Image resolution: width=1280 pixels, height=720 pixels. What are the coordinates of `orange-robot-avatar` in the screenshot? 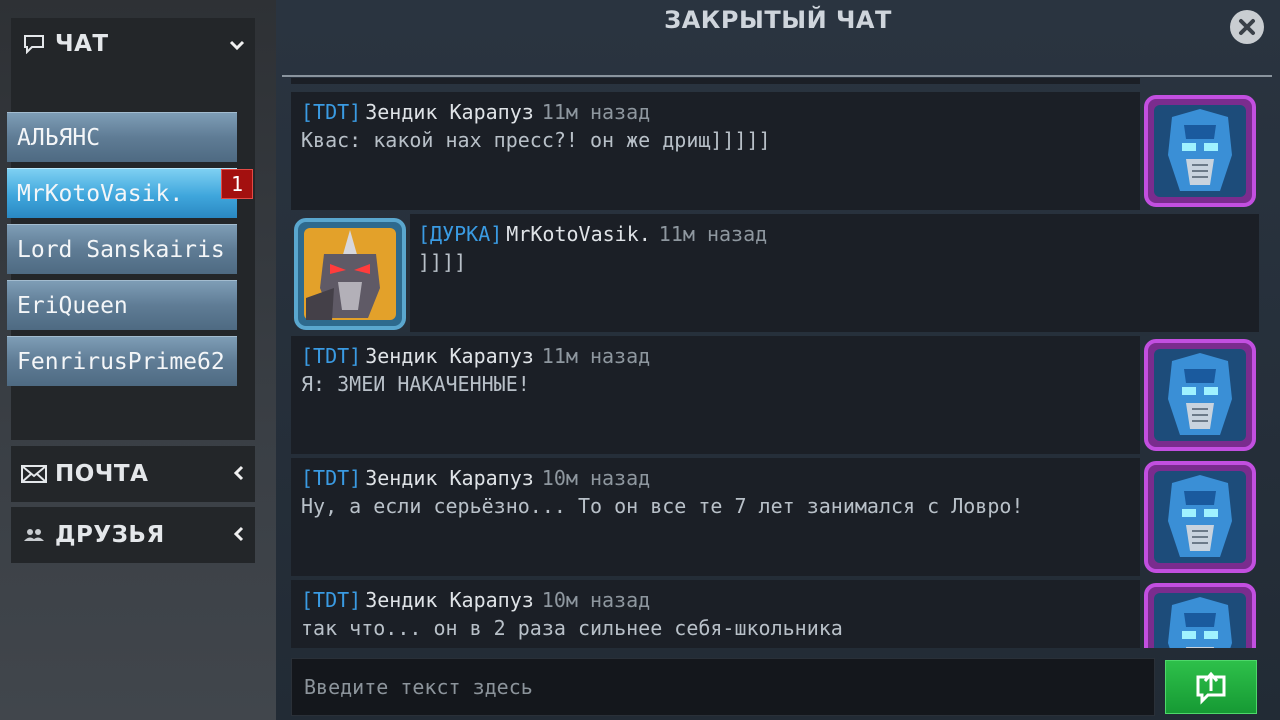 It's located at (350, 274).